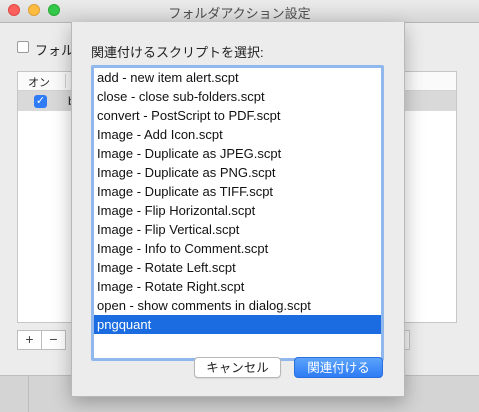 This screenshot has height=412, width=479. What do you see at coordinates (39, 82) in the screenshot?
I see `column-header-on: オン` at bounding box center [39, 82].